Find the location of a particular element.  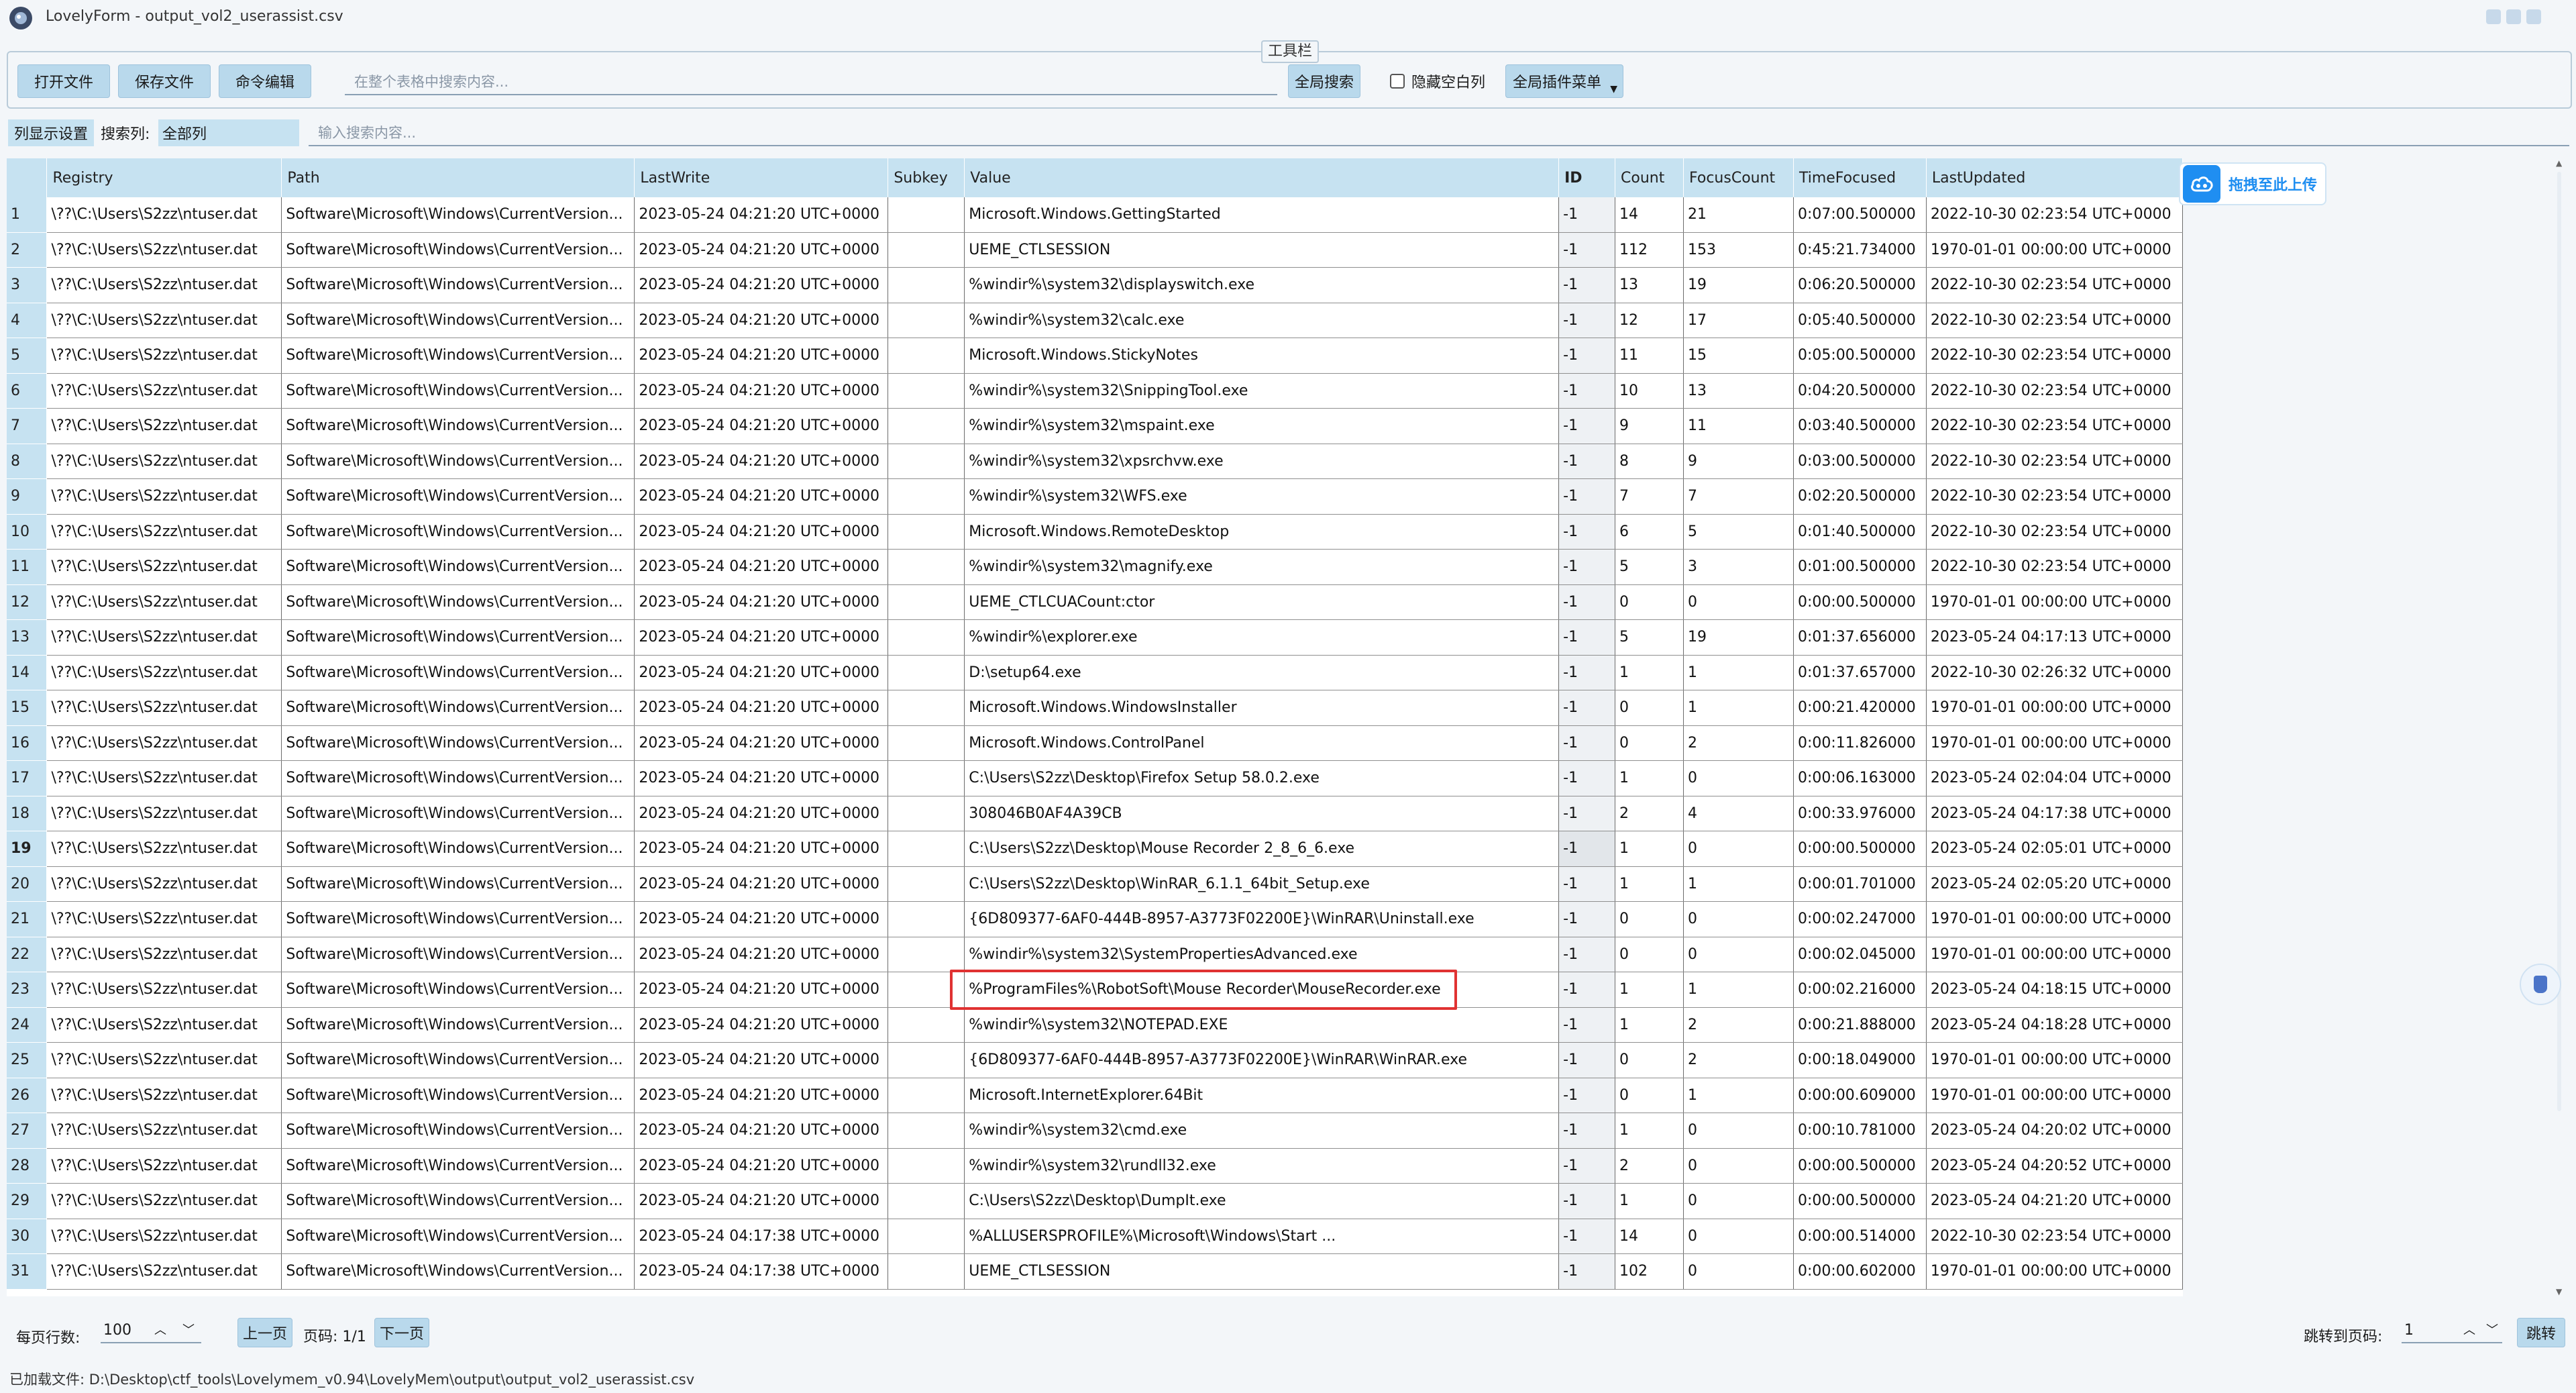

cell-focuscount: 19 is located at coordinates (1738, 637).